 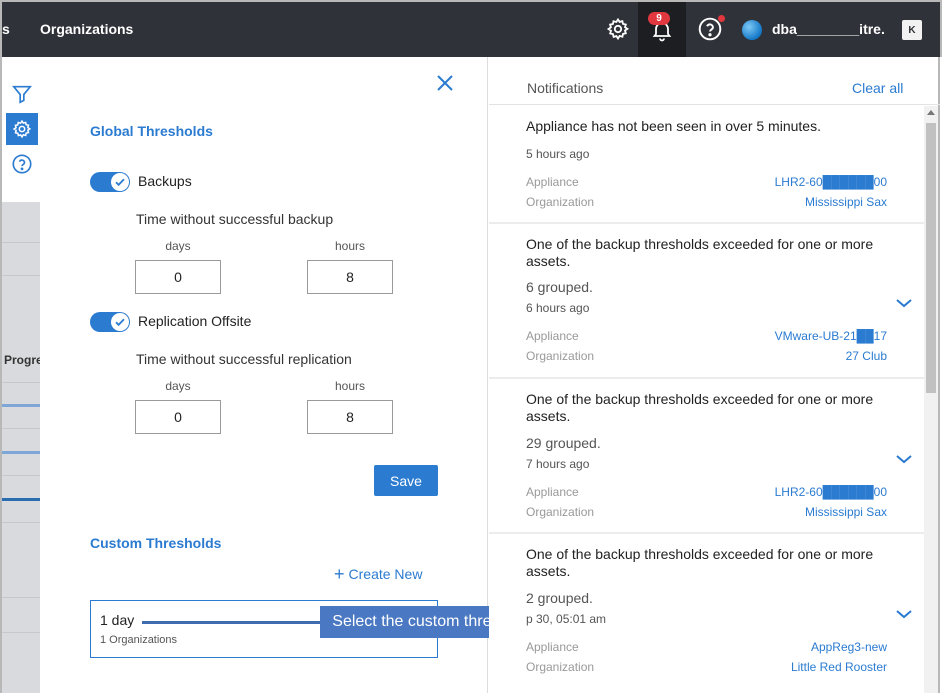 What do you see at coordinates (877, 88) in the screenshot?
I see `clear-all-link: Clear all` at bounding box center [877, 88].